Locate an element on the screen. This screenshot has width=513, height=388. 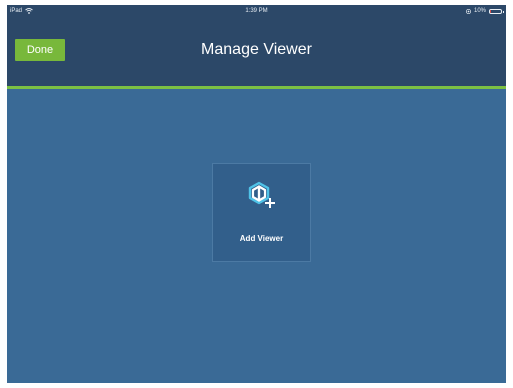
battery-fill is located at coordinates (491, 11).